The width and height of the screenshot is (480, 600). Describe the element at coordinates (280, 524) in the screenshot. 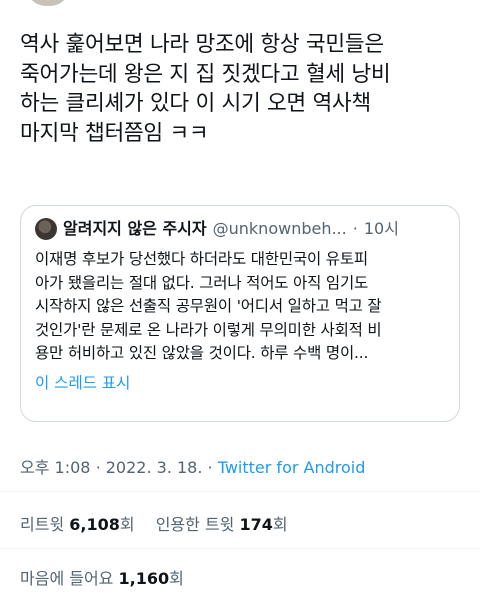

I see `quote-tweets-unit: 회` at that location.